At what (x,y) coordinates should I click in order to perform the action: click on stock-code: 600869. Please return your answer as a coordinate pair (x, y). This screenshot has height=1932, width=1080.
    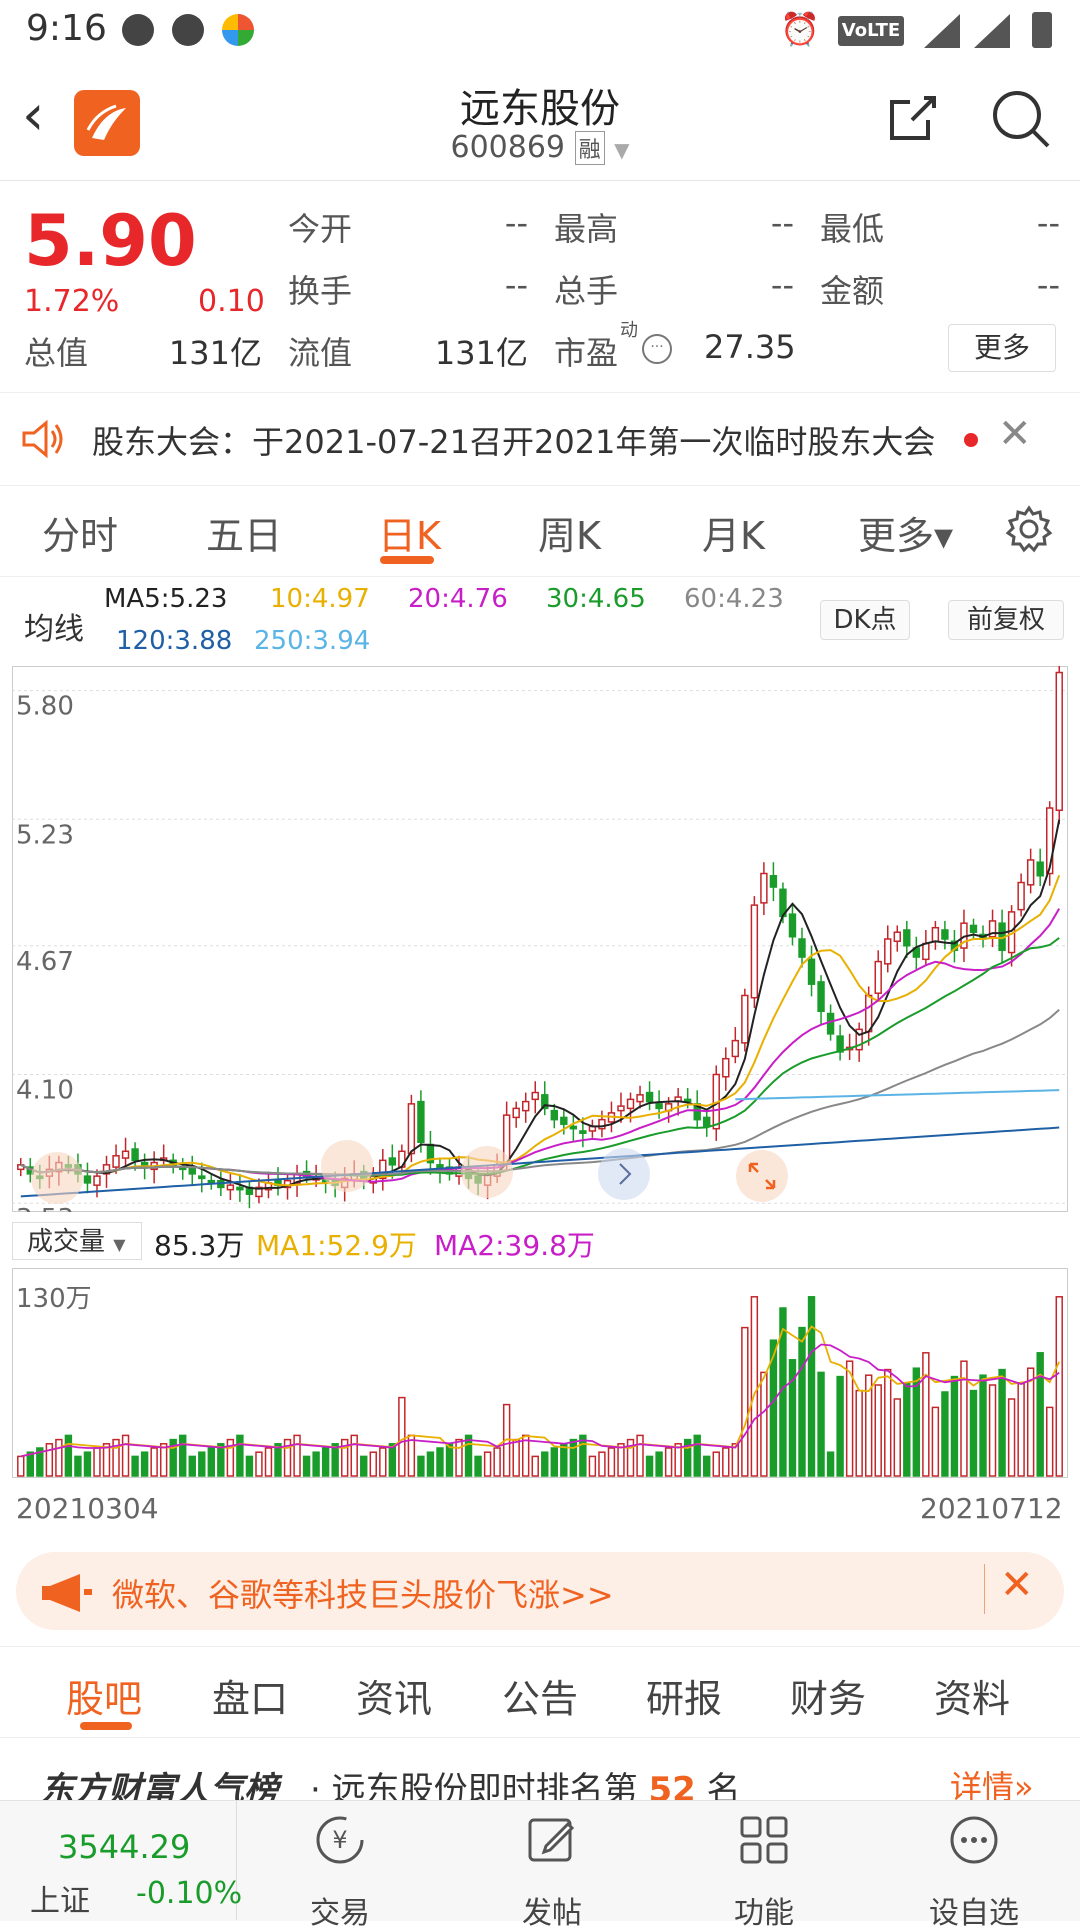
    Looking at the image, I should click on (508, 147).